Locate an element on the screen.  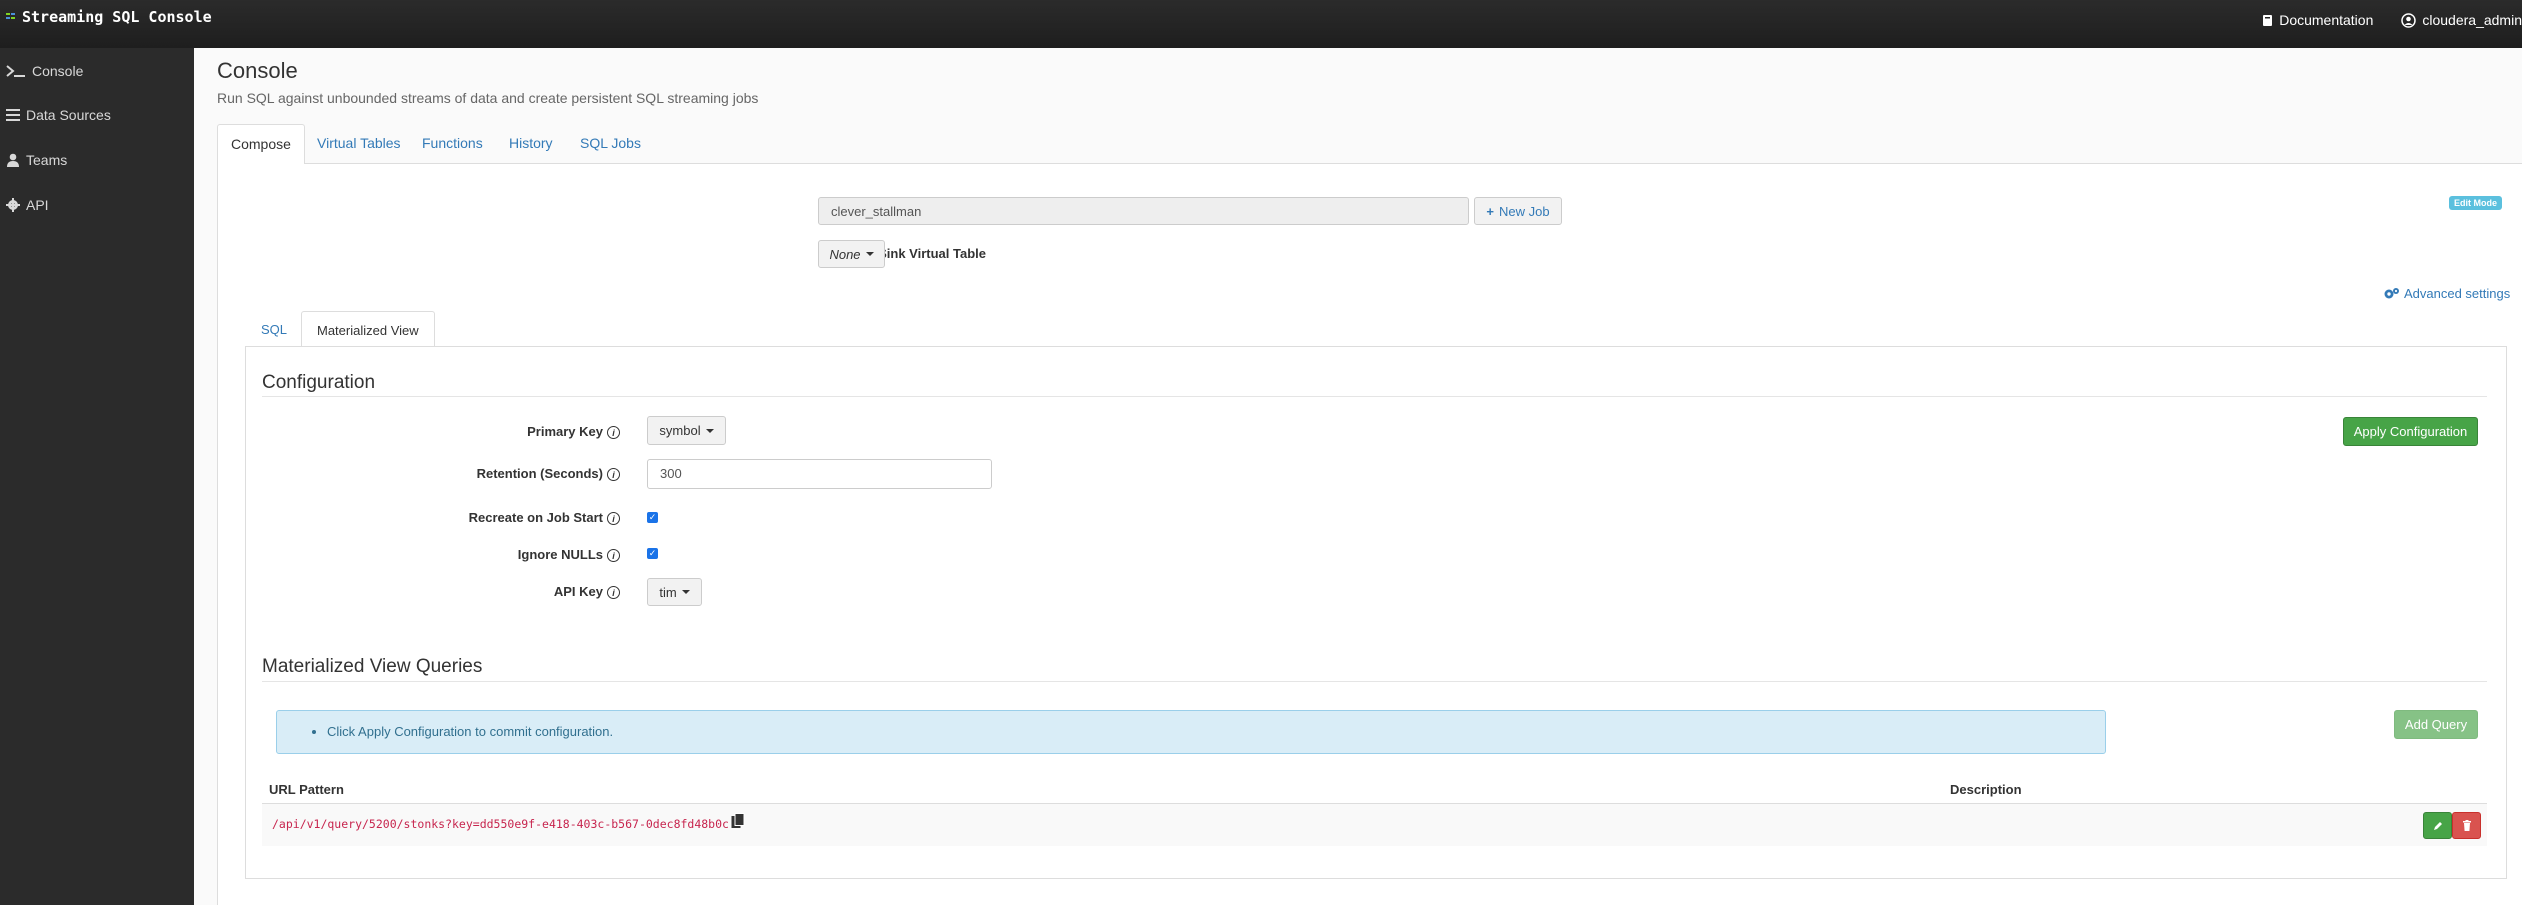
recreate-text: Recreate on Job Start is located at coordinates (535, 517).